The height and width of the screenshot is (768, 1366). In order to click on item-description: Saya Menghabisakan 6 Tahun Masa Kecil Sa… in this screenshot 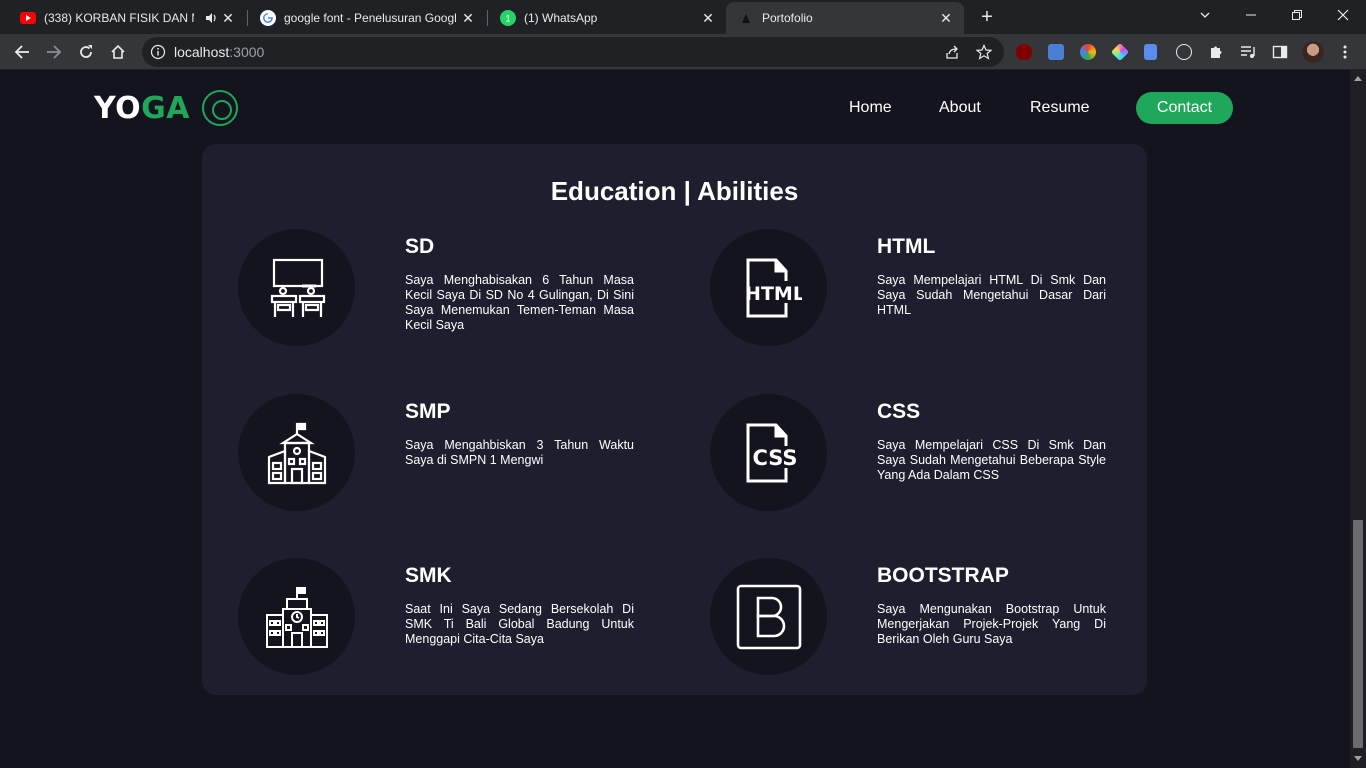, I will do `click(519, 302)`.